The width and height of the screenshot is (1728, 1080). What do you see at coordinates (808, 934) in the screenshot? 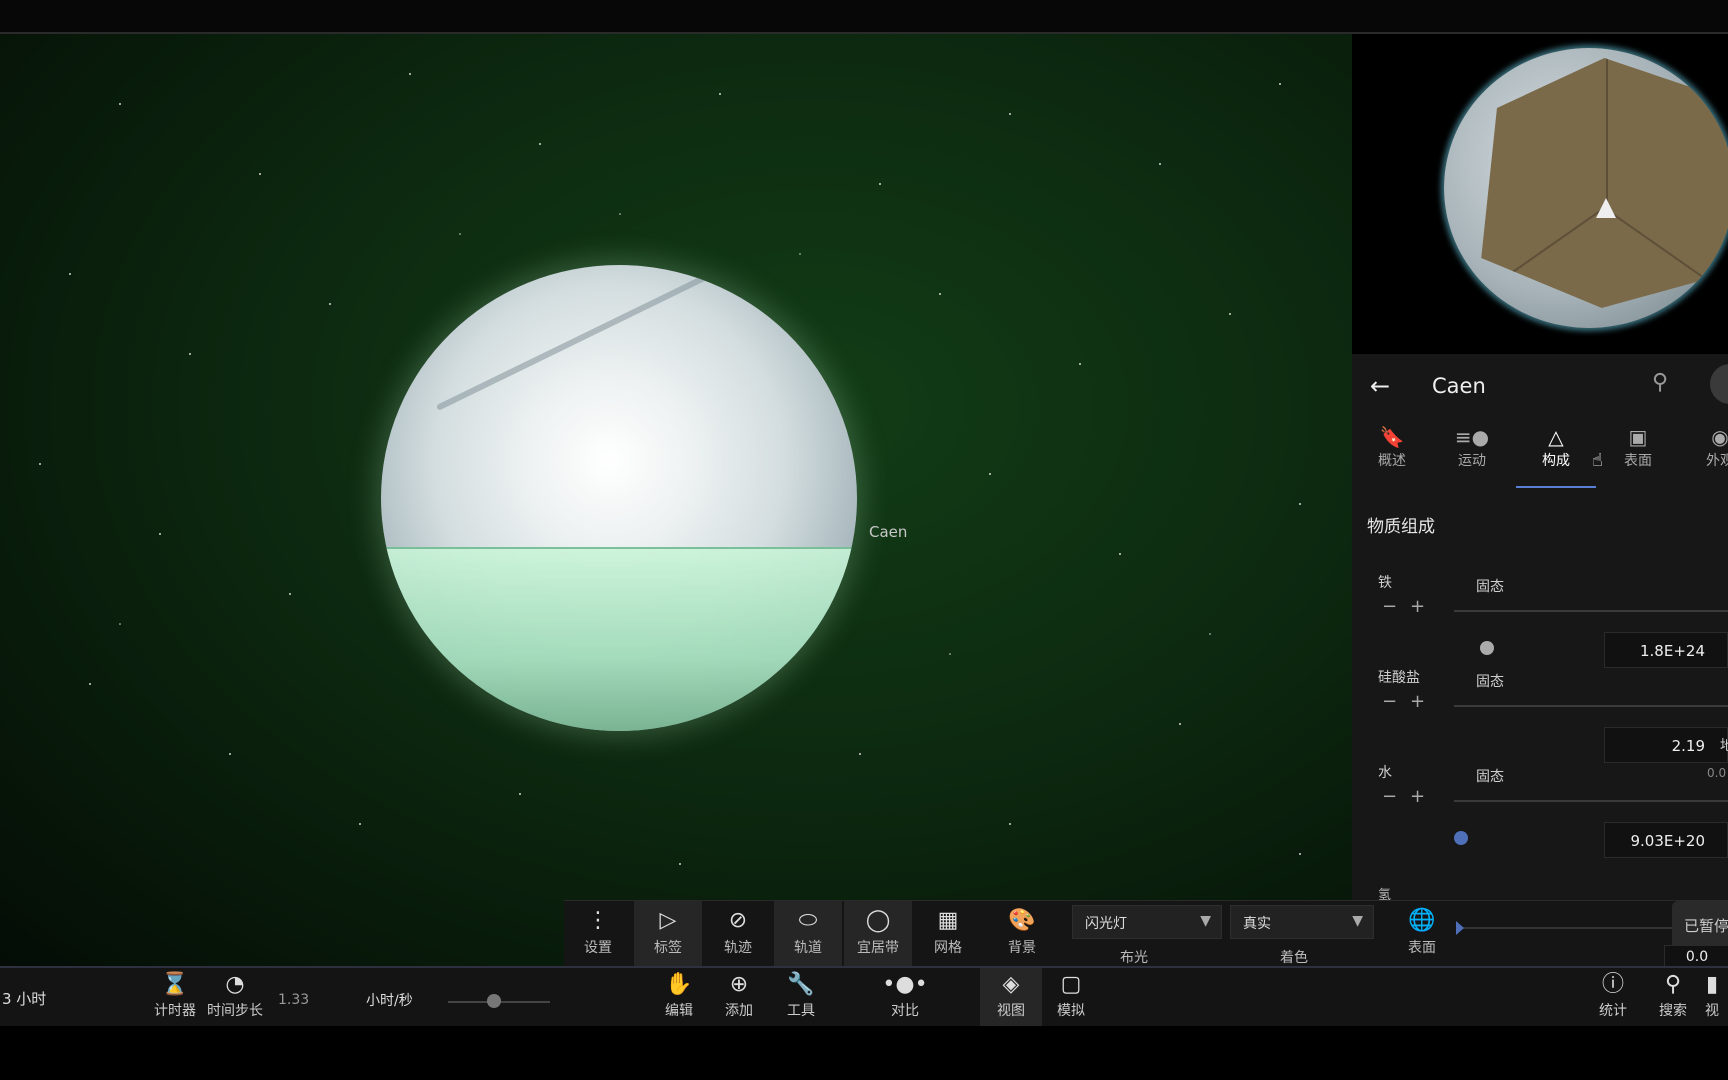
I see `orbits-button: ⬭ 轨道` at bounding box center [808, 934].